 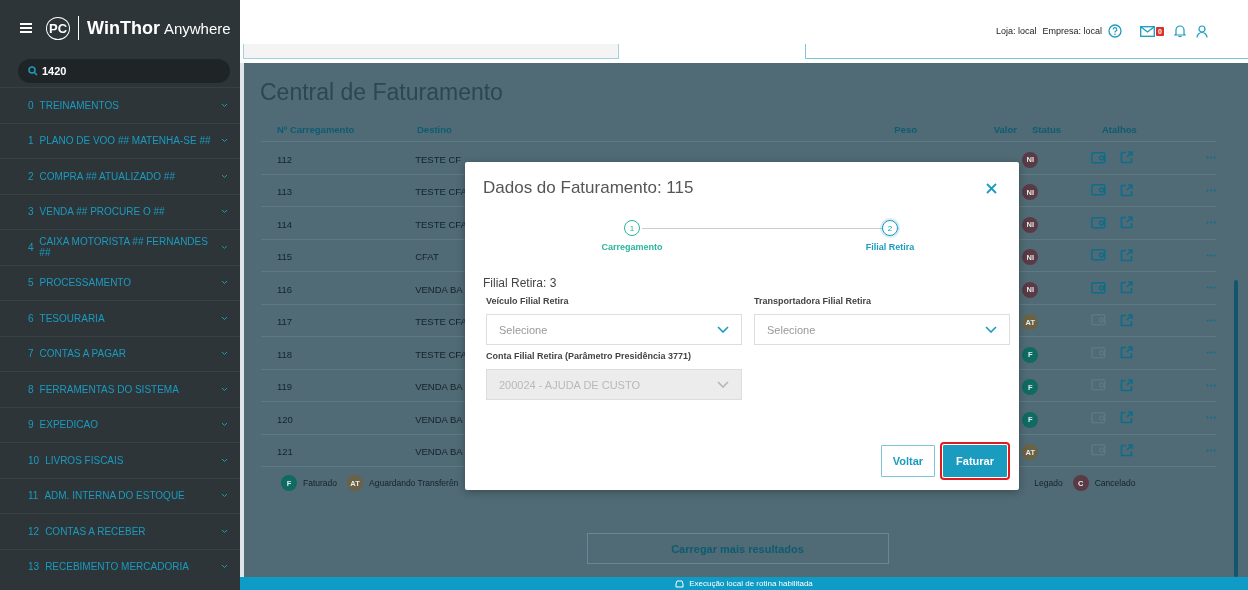 What do you see at coordinates (285, 322) in the screenshot?
I see `table-cell: 117` at bounding box center [285, 322].